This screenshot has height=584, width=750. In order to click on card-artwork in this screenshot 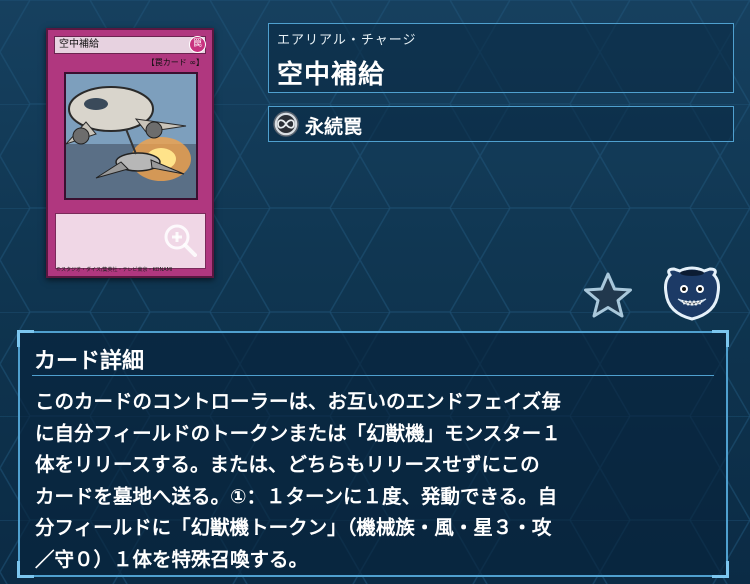, I will do `click(131, 136)`.